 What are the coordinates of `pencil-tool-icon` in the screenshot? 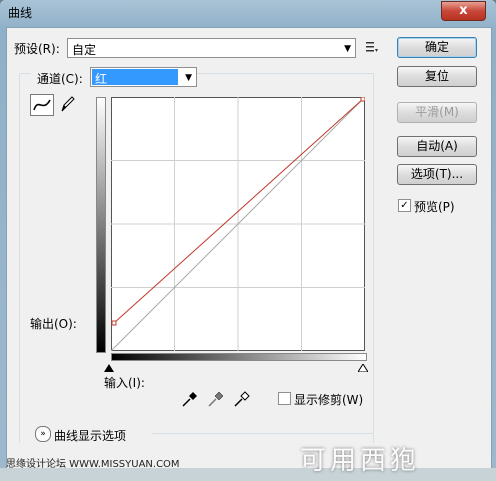 It's located at (68, 104).